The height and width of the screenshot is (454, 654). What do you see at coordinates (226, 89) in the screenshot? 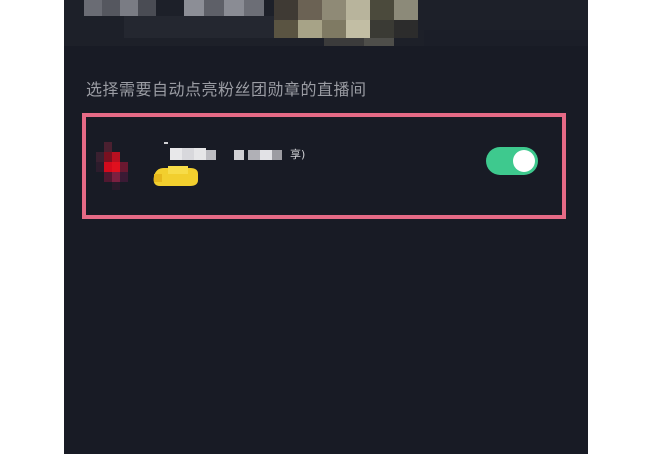
I see `section-title: 选择需要自动点亮粉丝团勋章的直播间` at bounding box center [226, 89].